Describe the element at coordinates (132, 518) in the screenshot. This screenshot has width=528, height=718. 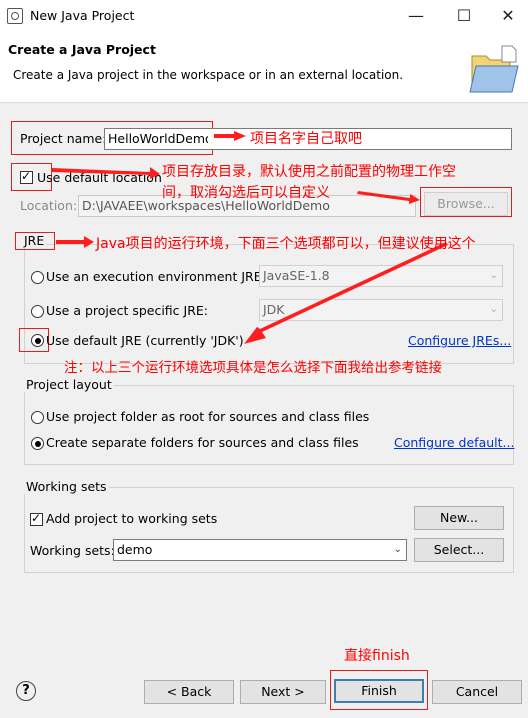
I see `add-to-working-sets-label: Add project to working sets` at that location.